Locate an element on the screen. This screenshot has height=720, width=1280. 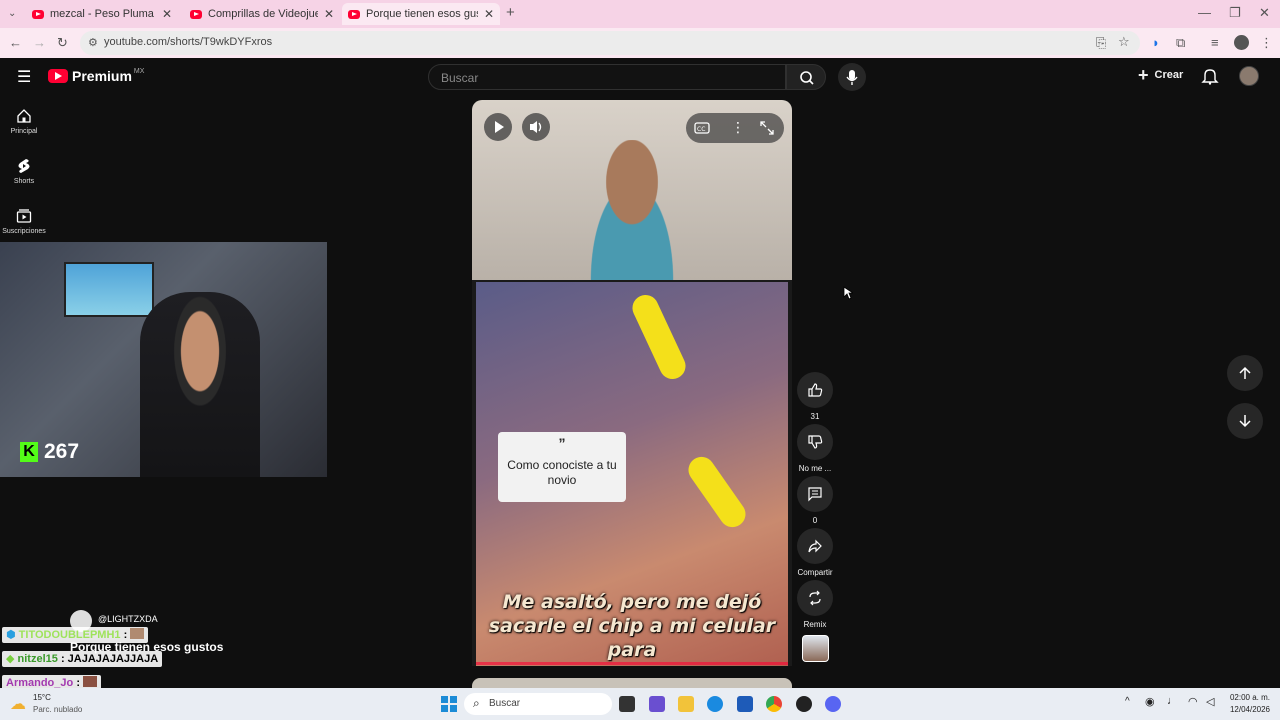
voice-search-button is located at coordinates (852, 77).